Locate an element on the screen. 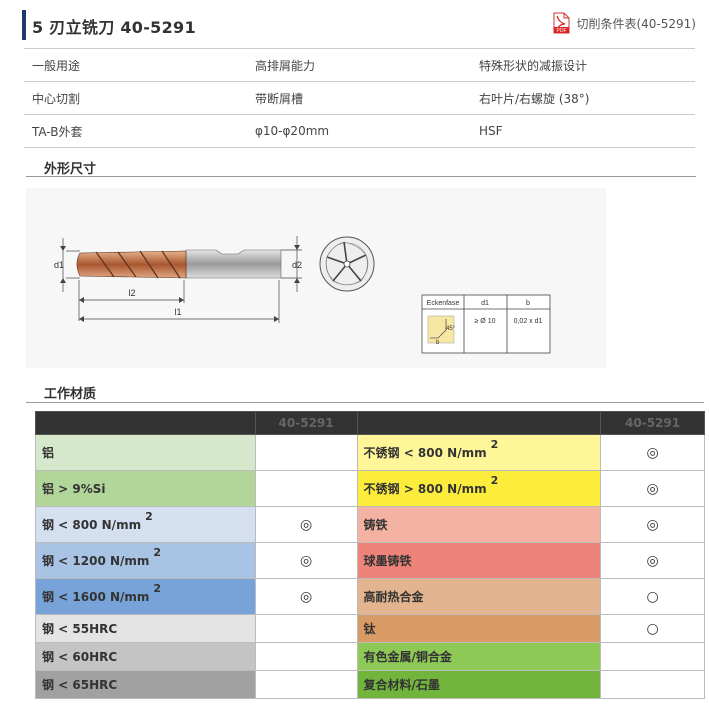 Image resolution: width=709 pixels, height=704 pixels. spec-cell: 特殊形状的减振设计 is located at coordinates (583, 65).